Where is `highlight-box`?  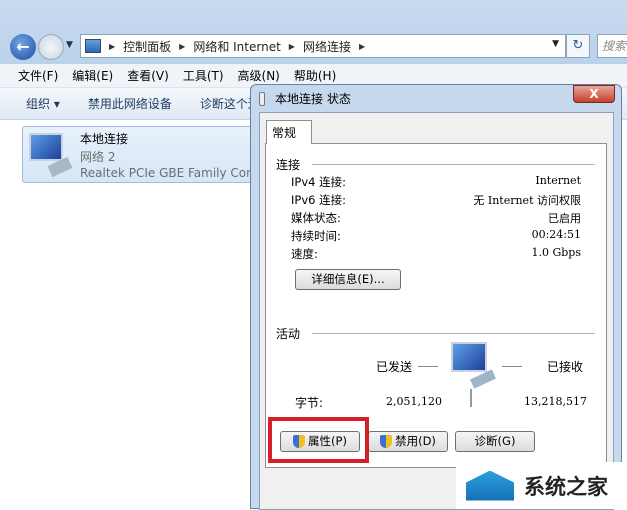 highlight-box is located at coordinates (318, 440).